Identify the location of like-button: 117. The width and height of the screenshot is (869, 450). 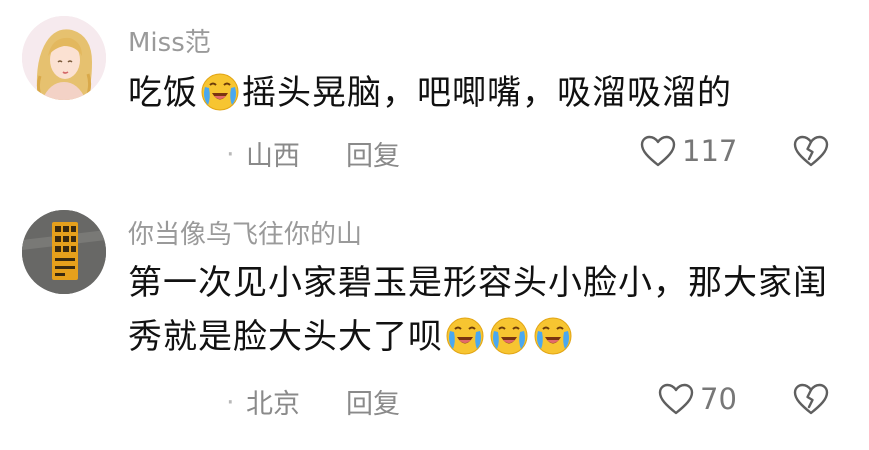
(688, 151).